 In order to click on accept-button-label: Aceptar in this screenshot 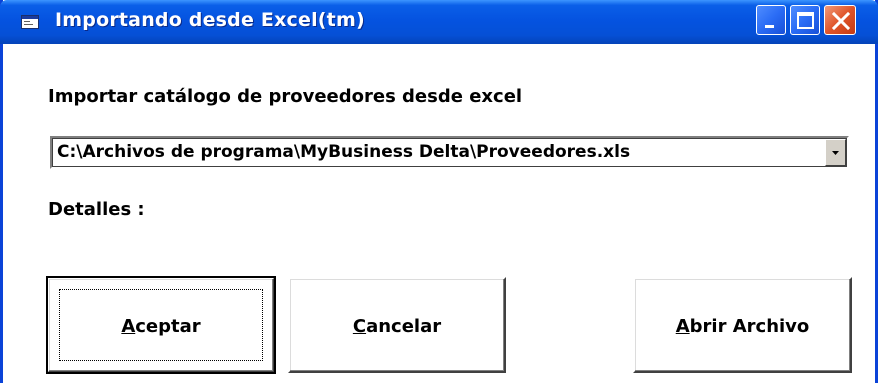, I will do `click(161, 326)`.